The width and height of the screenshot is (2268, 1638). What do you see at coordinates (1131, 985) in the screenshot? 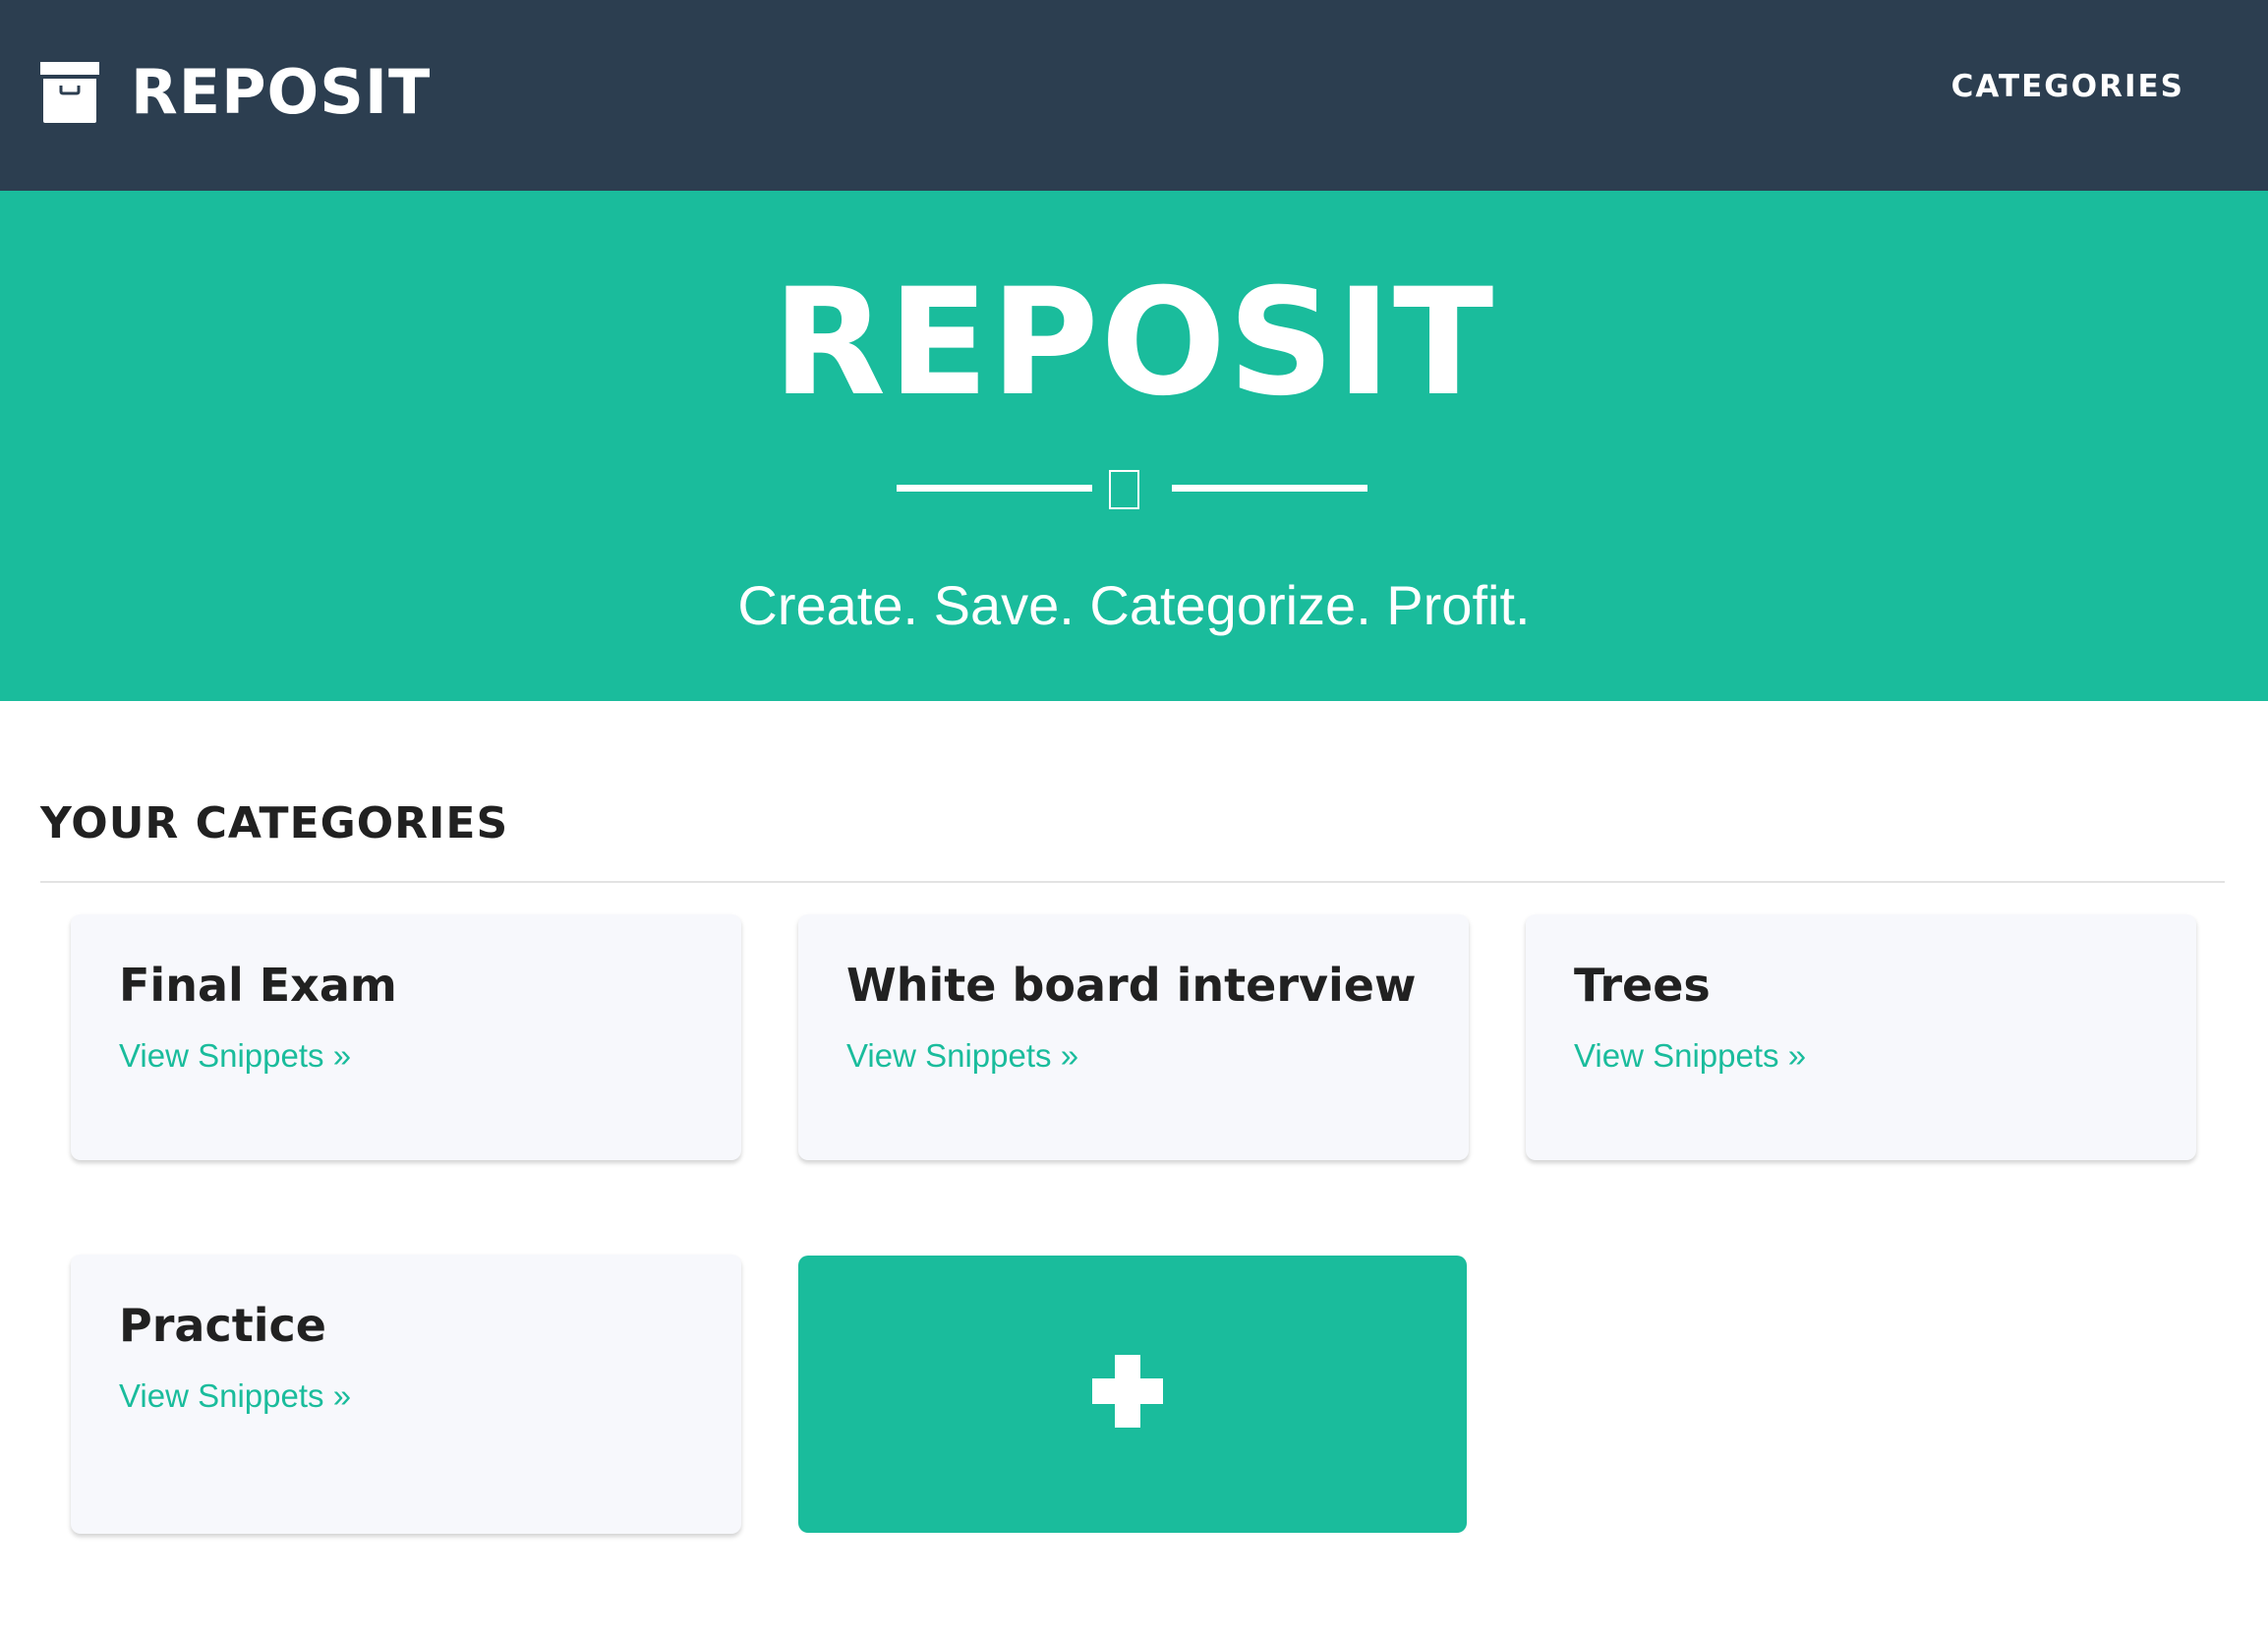
I see `category-title: White board interview` at bounding box center [1131, 985].